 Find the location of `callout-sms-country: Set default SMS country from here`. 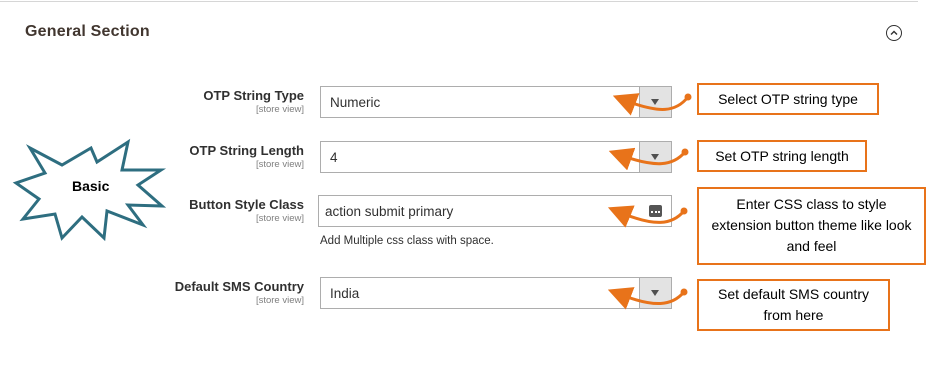

callout-sms-country: Set default SMS country from here is located at coordinates (793, 305).